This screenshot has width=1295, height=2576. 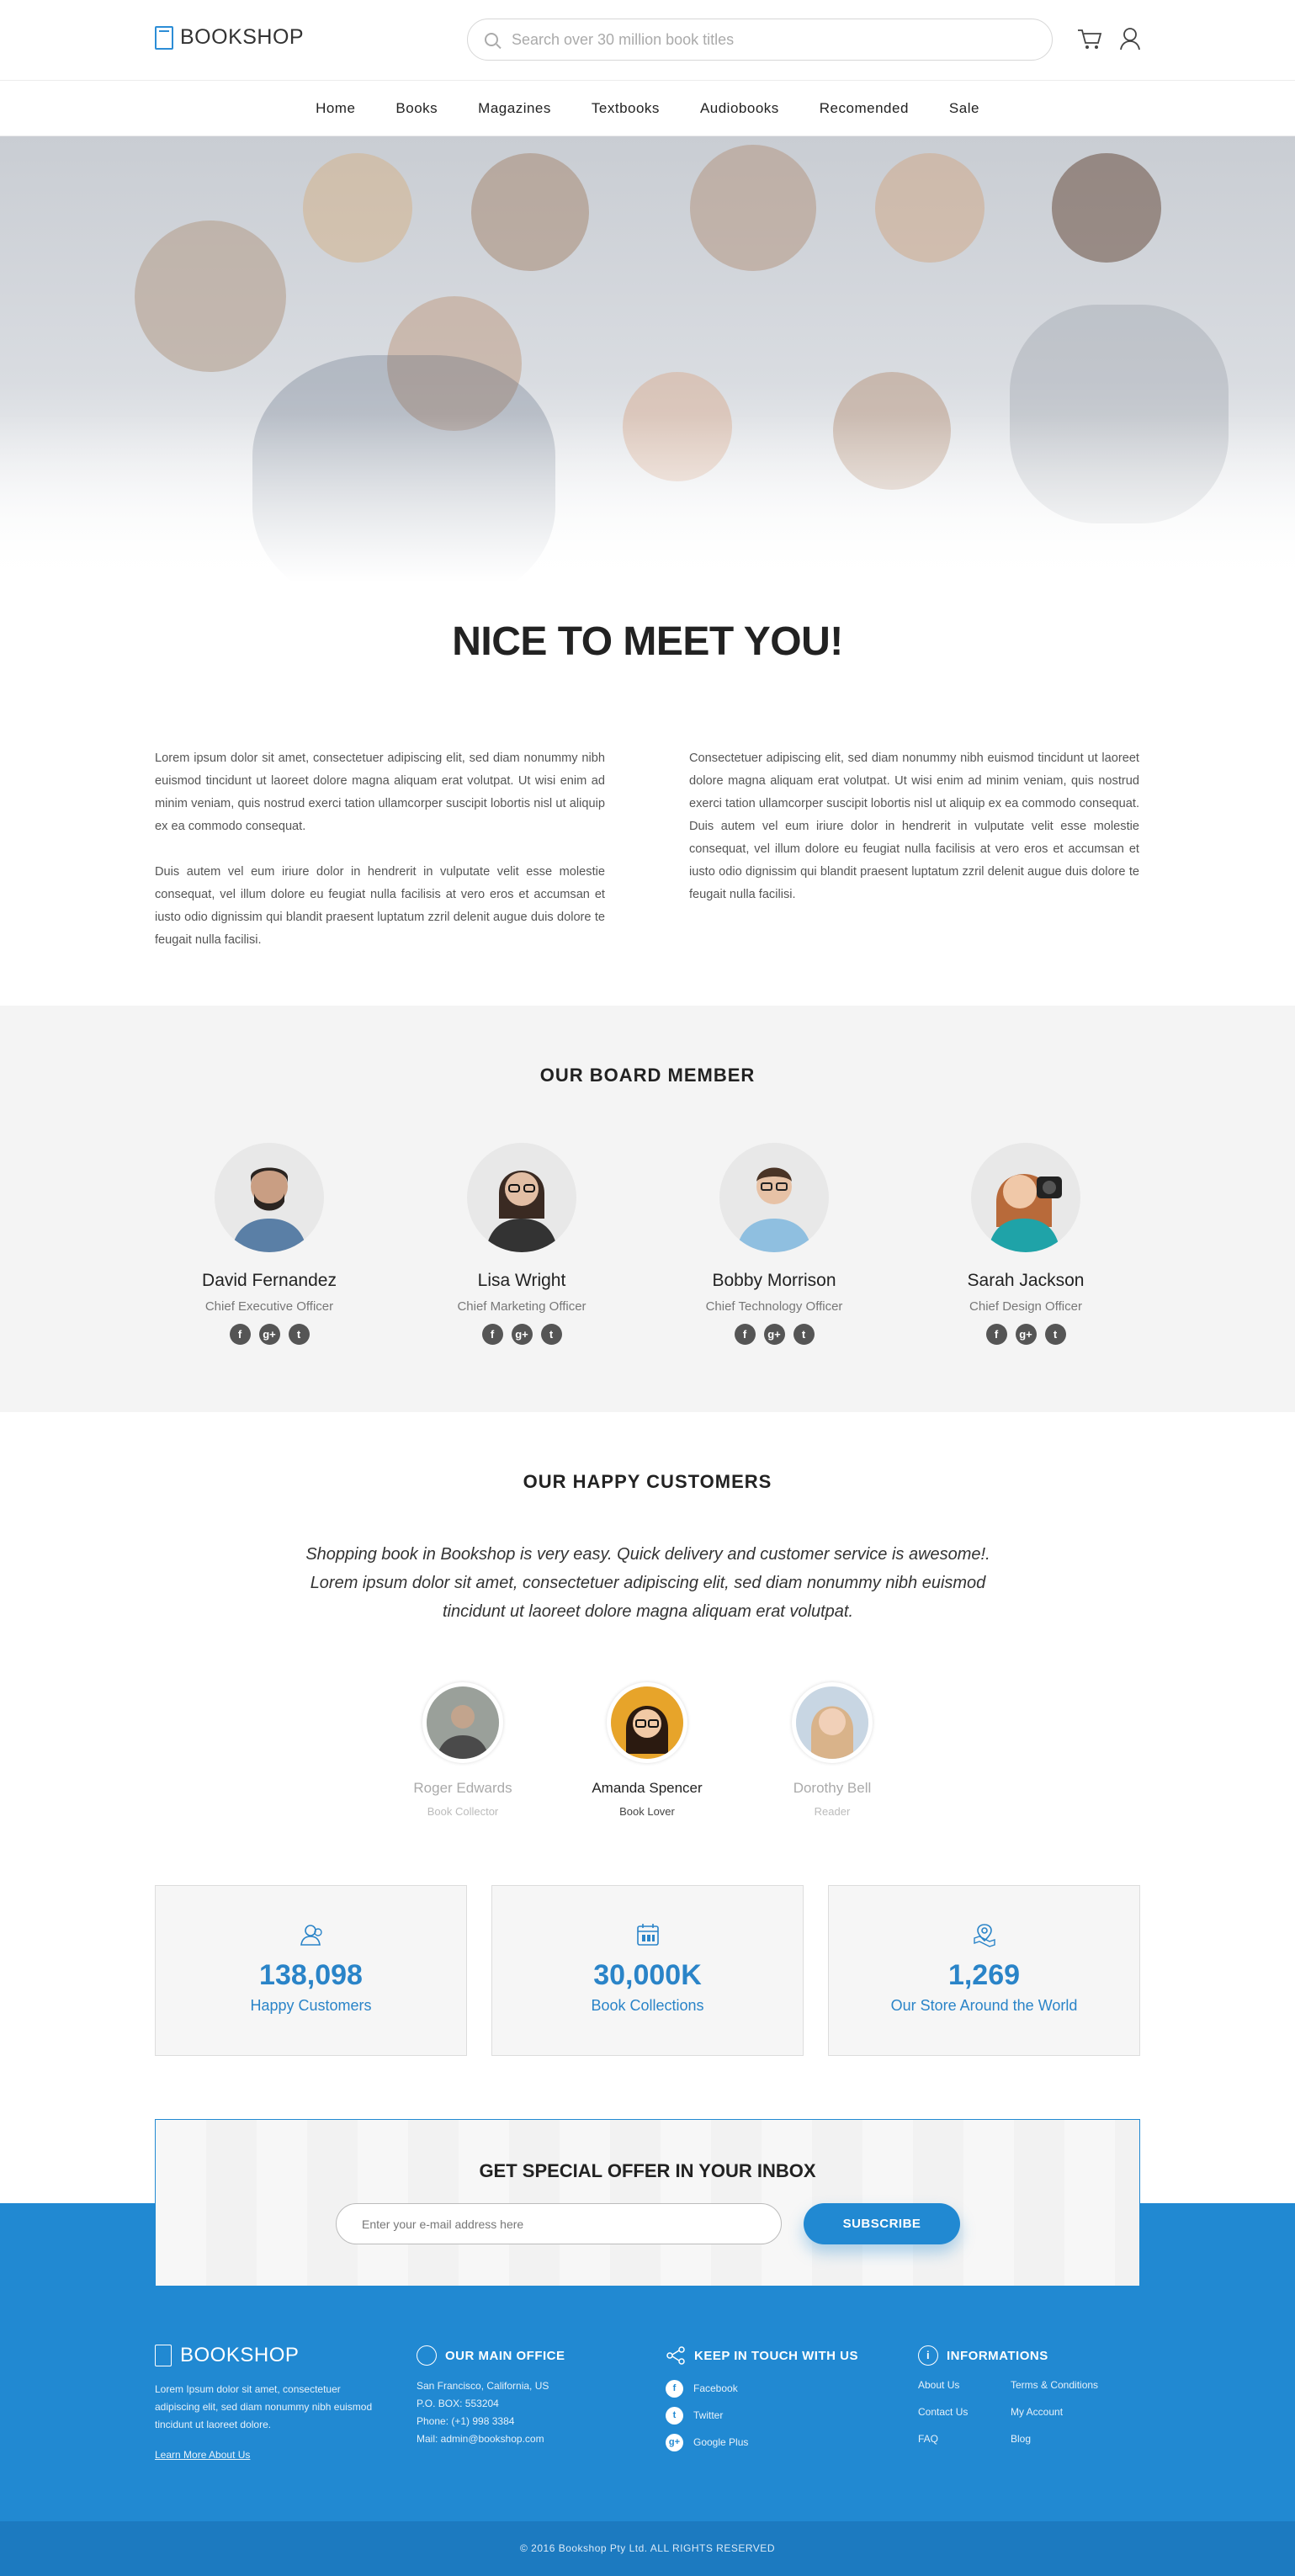 I want to click on stat-value: 30,000K, so click(x=647, y=1975).